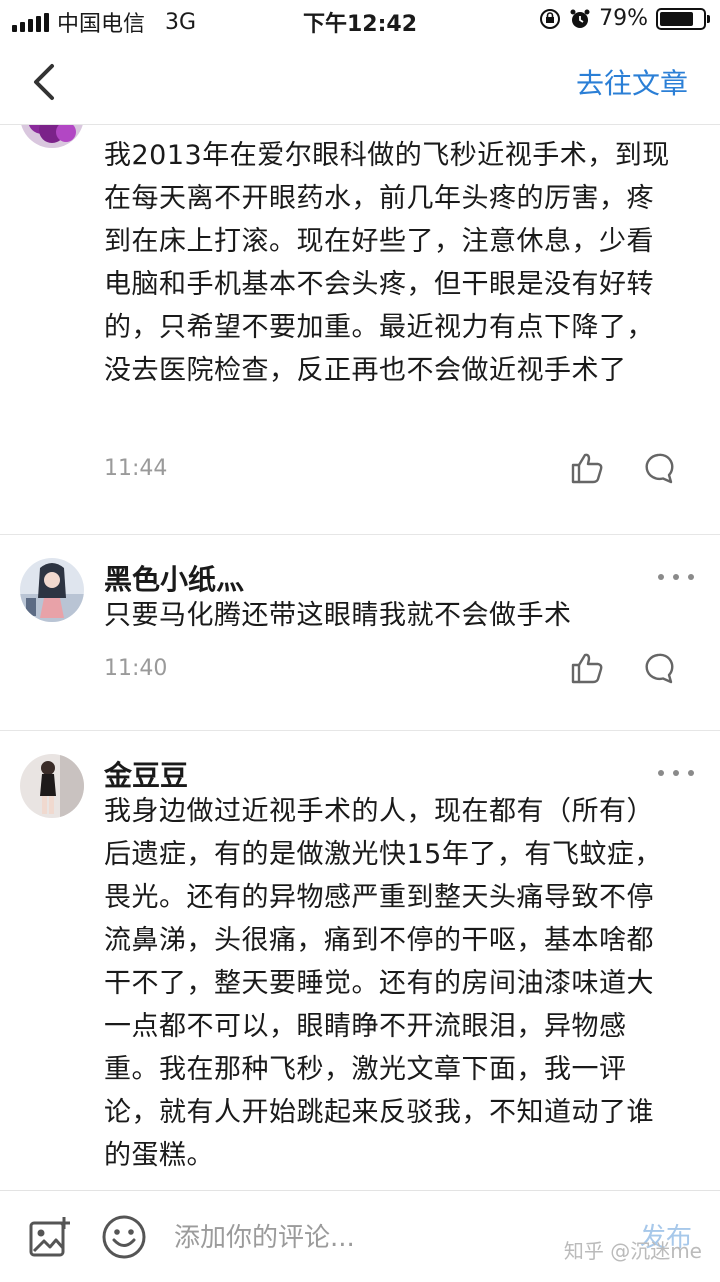  I want to click on orientation-lock-icon, so click(550, 18).